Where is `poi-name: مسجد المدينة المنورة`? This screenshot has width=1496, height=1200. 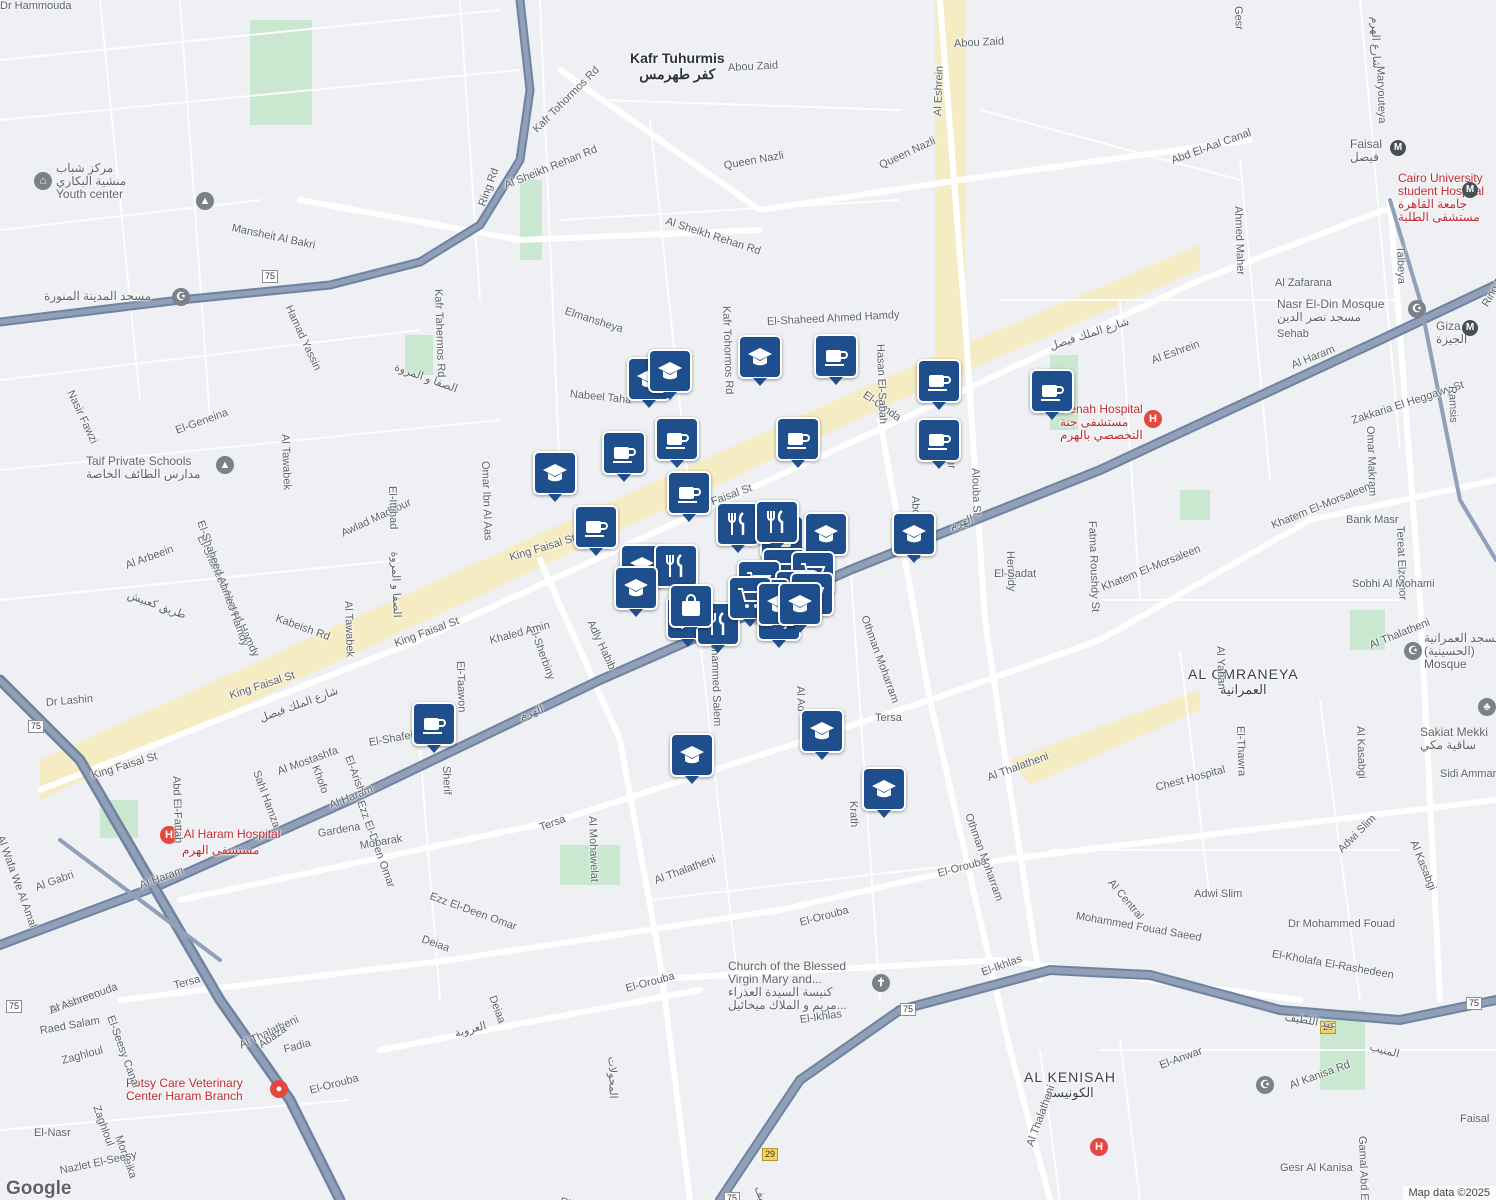 poi-name: مسجد المدينة المنورة is located at coordinates (98, 296).